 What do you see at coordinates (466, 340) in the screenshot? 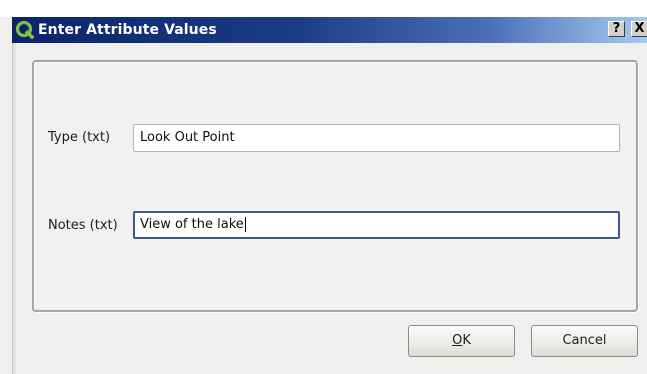
I see `ok-label-rest: K` at bounding box center [466, 340].